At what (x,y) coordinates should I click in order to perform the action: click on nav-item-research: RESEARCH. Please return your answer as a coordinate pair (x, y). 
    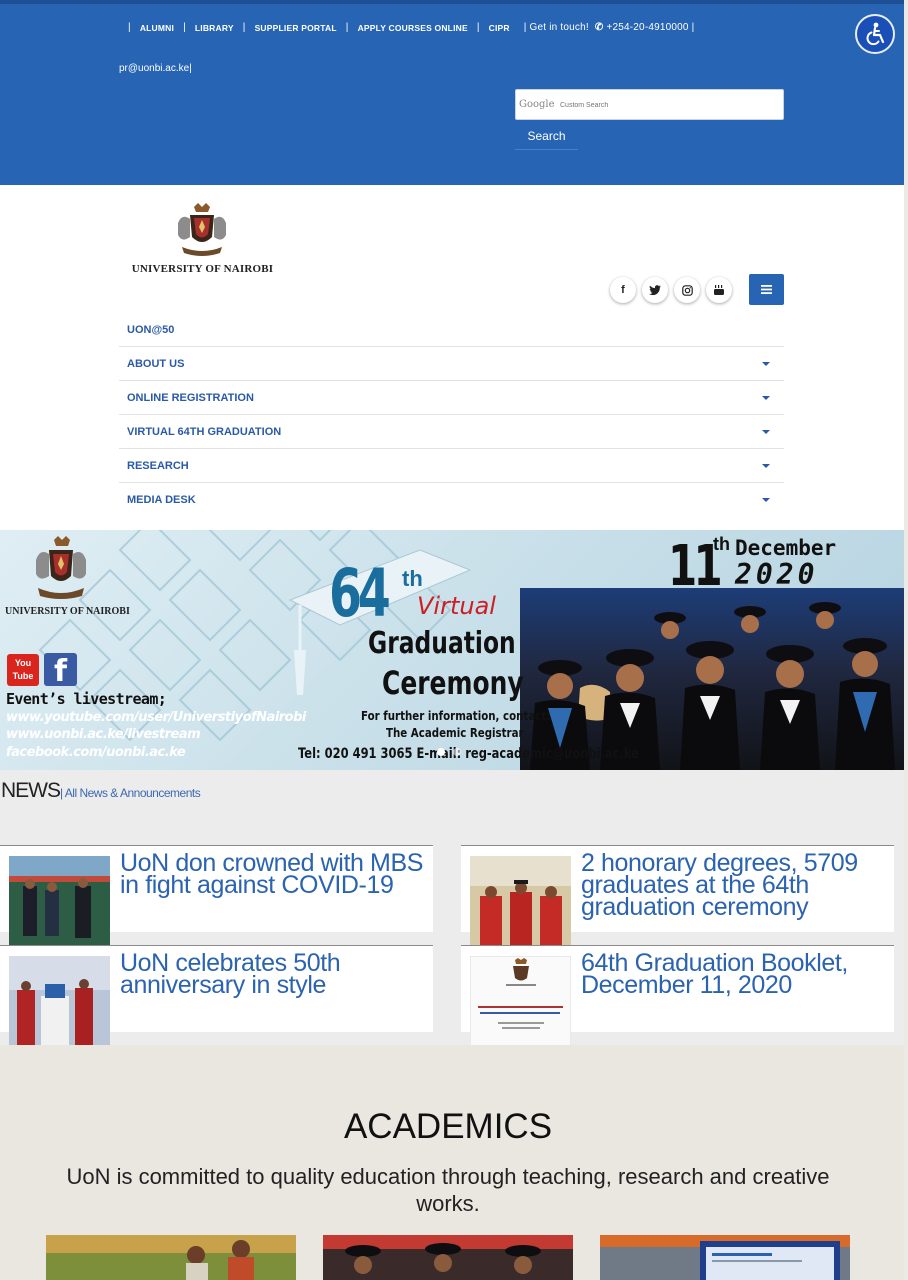
    Looking at the image, I should click on (451, 466).